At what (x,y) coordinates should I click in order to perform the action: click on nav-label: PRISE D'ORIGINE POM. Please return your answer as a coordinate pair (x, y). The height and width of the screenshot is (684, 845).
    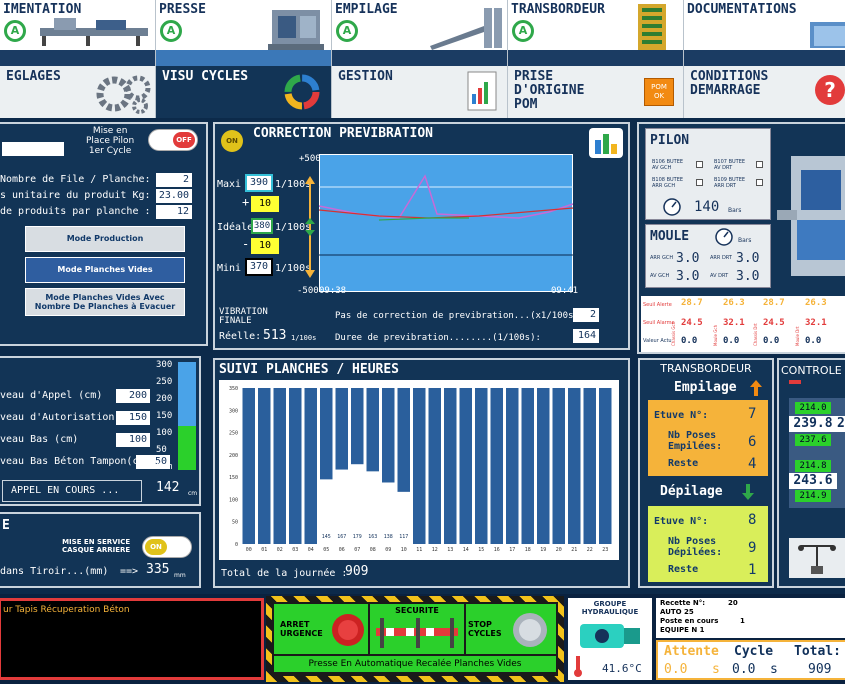
    Looking at the image, I should click on (549, 90).